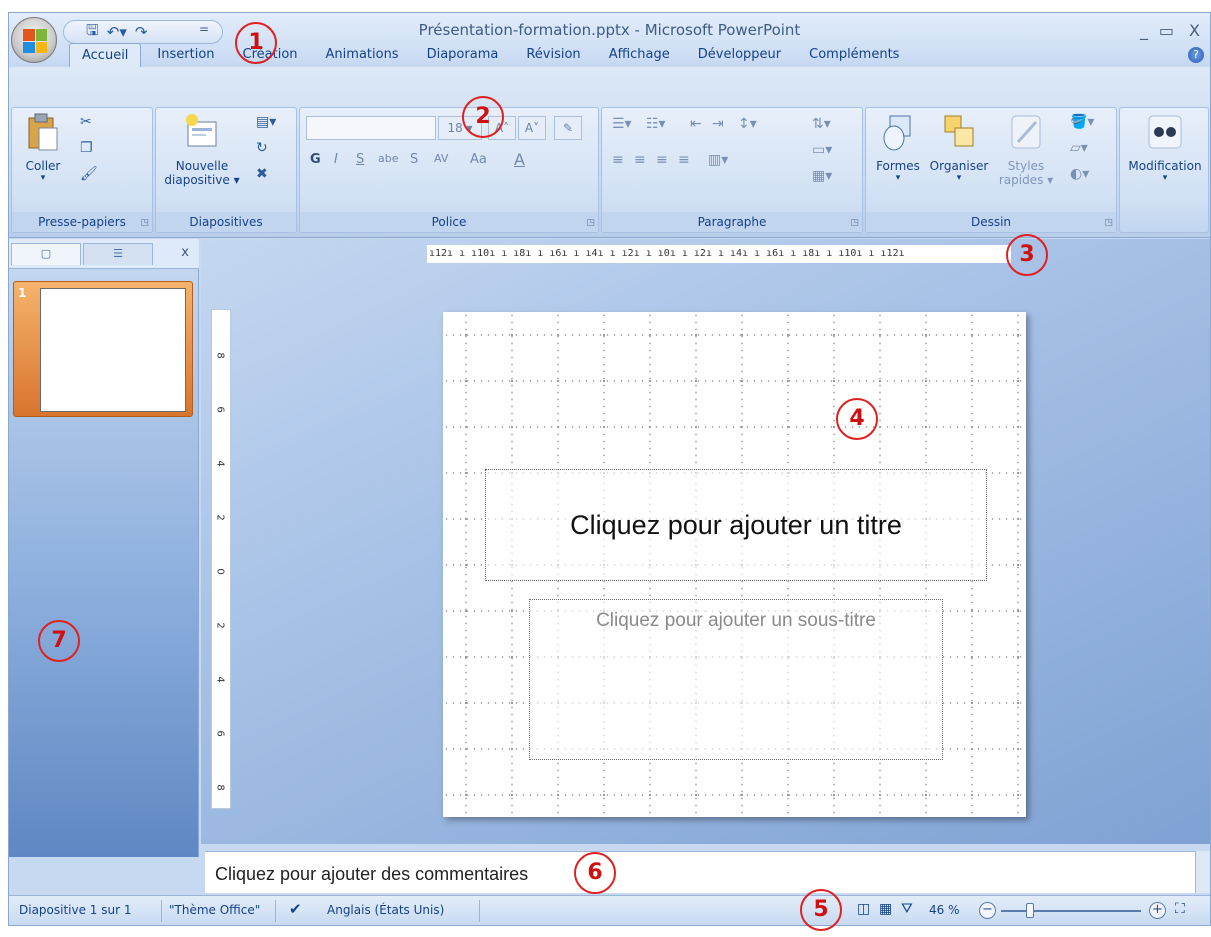 The image size is (1211, 937). I want to click on group-label-clipboard: Presse-papiers, so click(82, 222).